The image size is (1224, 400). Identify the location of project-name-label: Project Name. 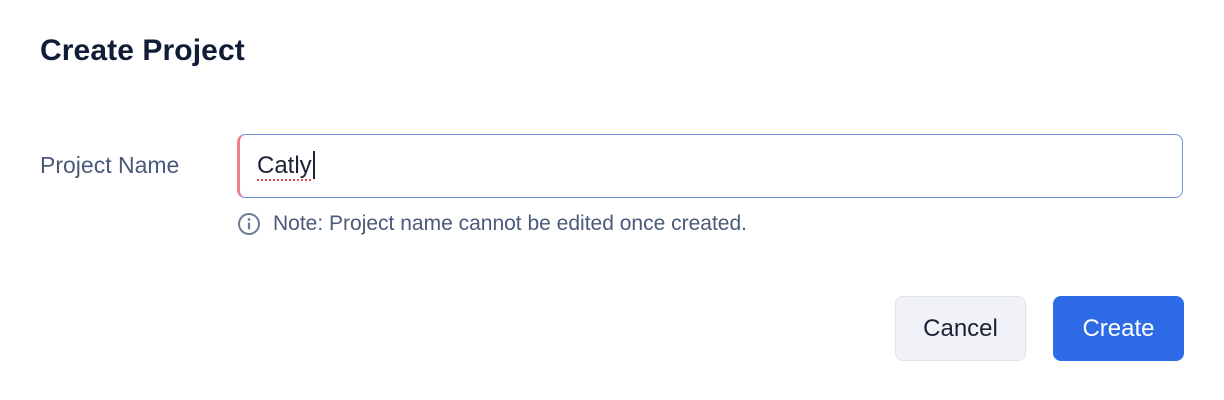
(110, 165).